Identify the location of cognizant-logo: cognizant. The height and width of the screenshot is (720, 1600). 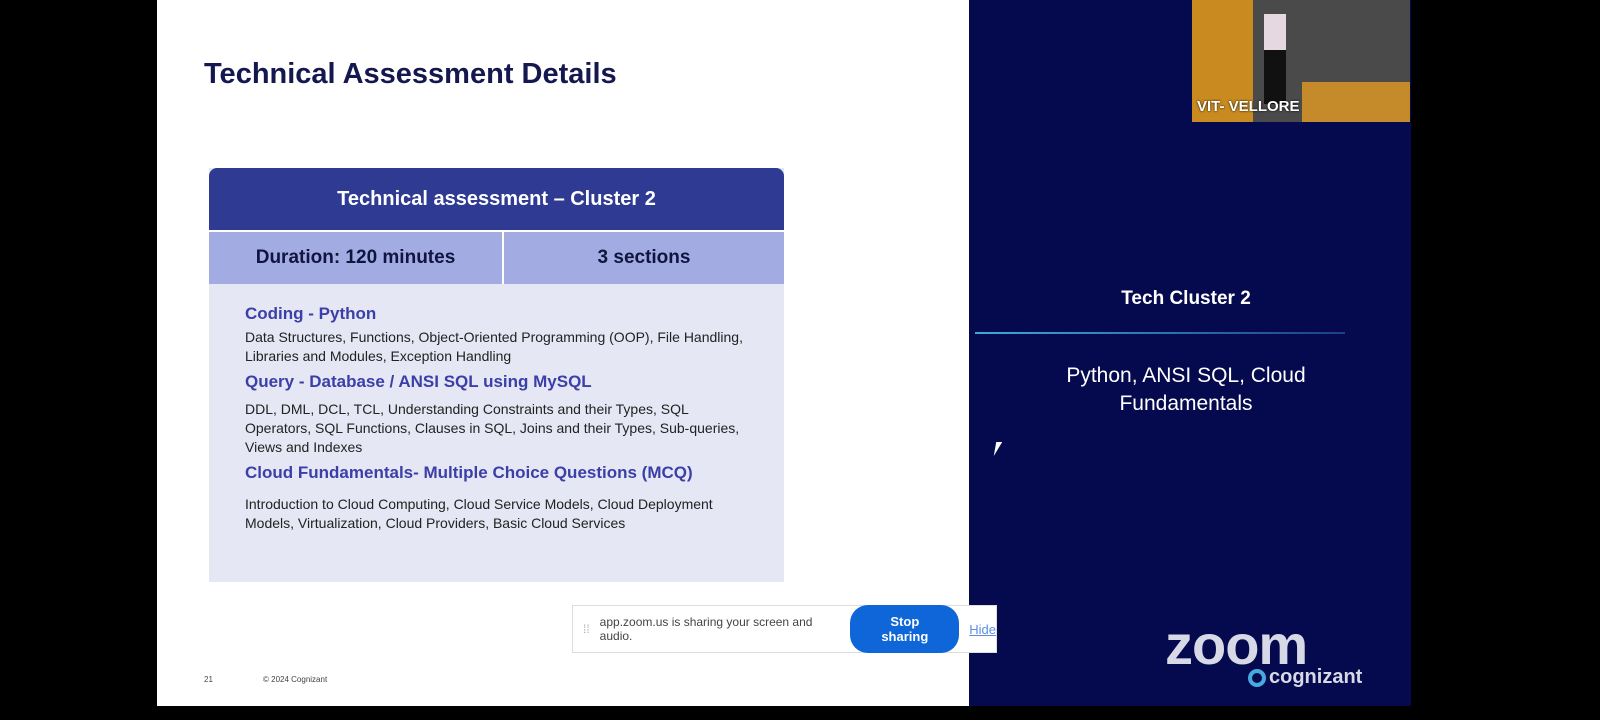
(1305, 677).